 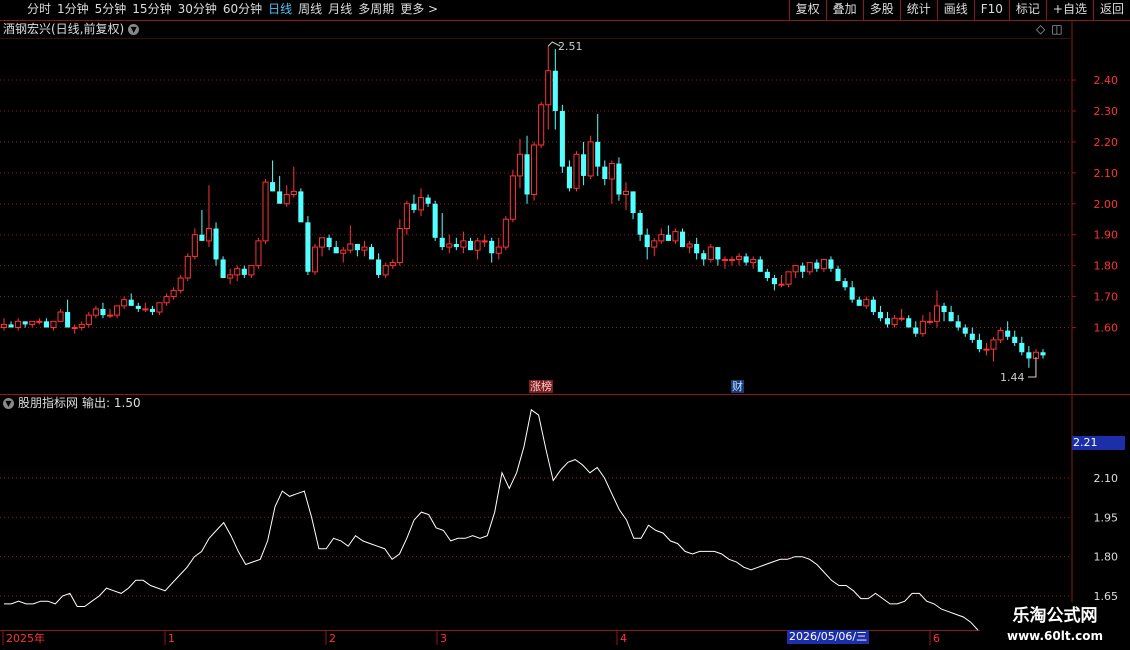 What do you see at coordinates (1012, 377) in the screenshot?
I see `low-price-label: 1.44` at bounding box center [1012, 377].